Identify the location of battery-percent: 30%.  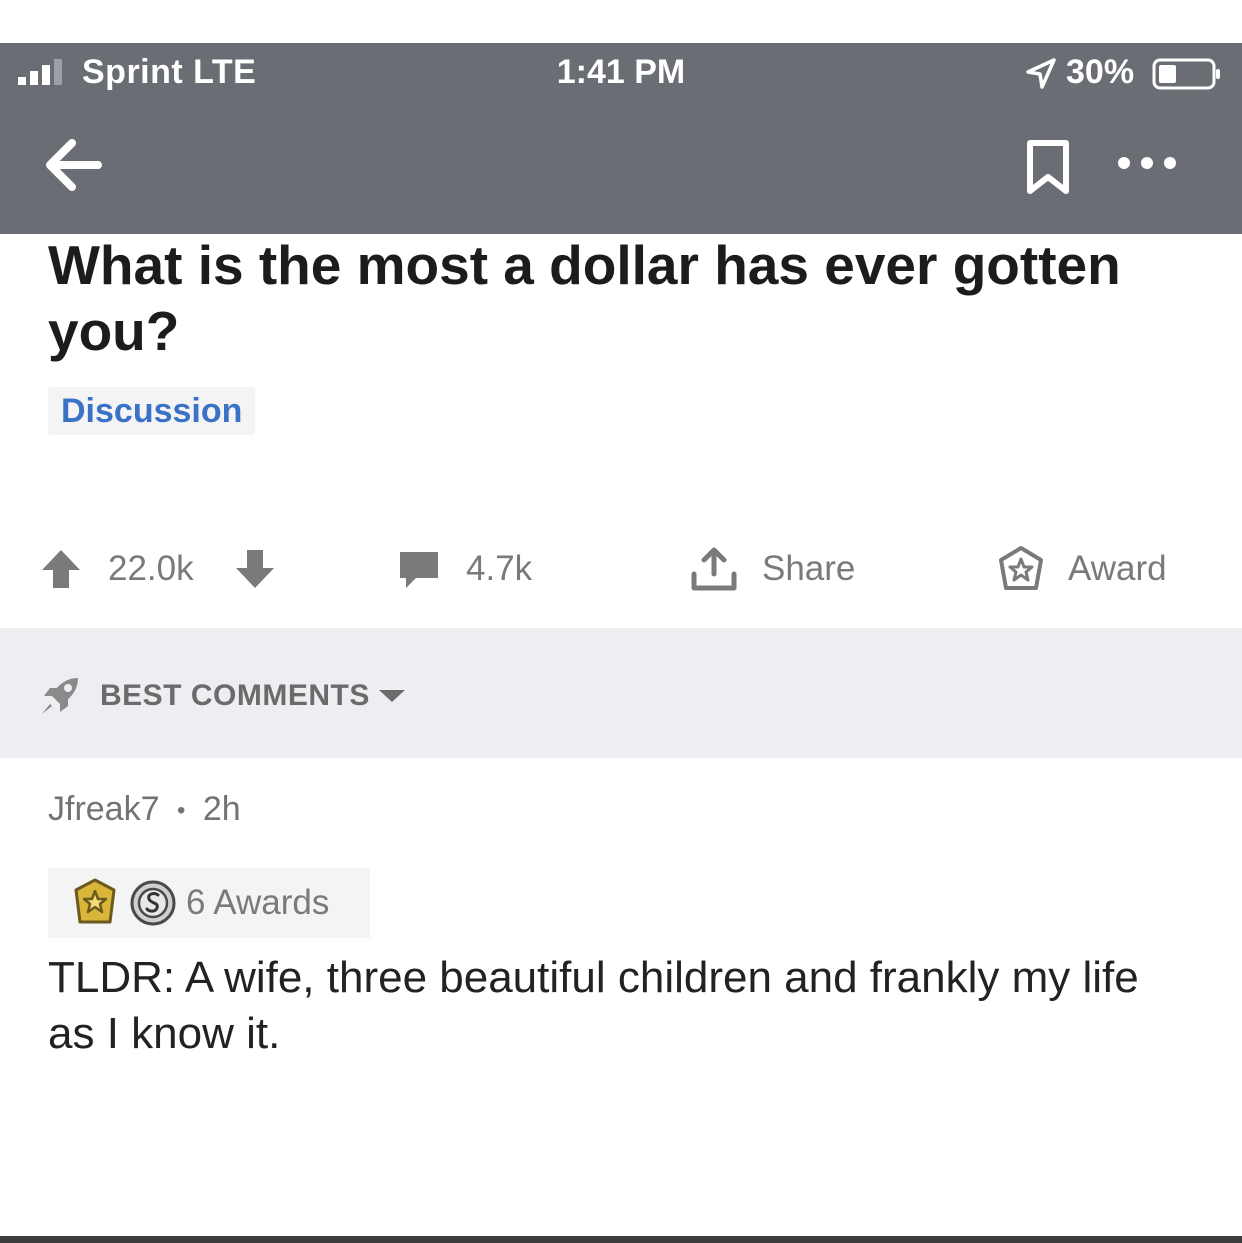
(1100, 72).